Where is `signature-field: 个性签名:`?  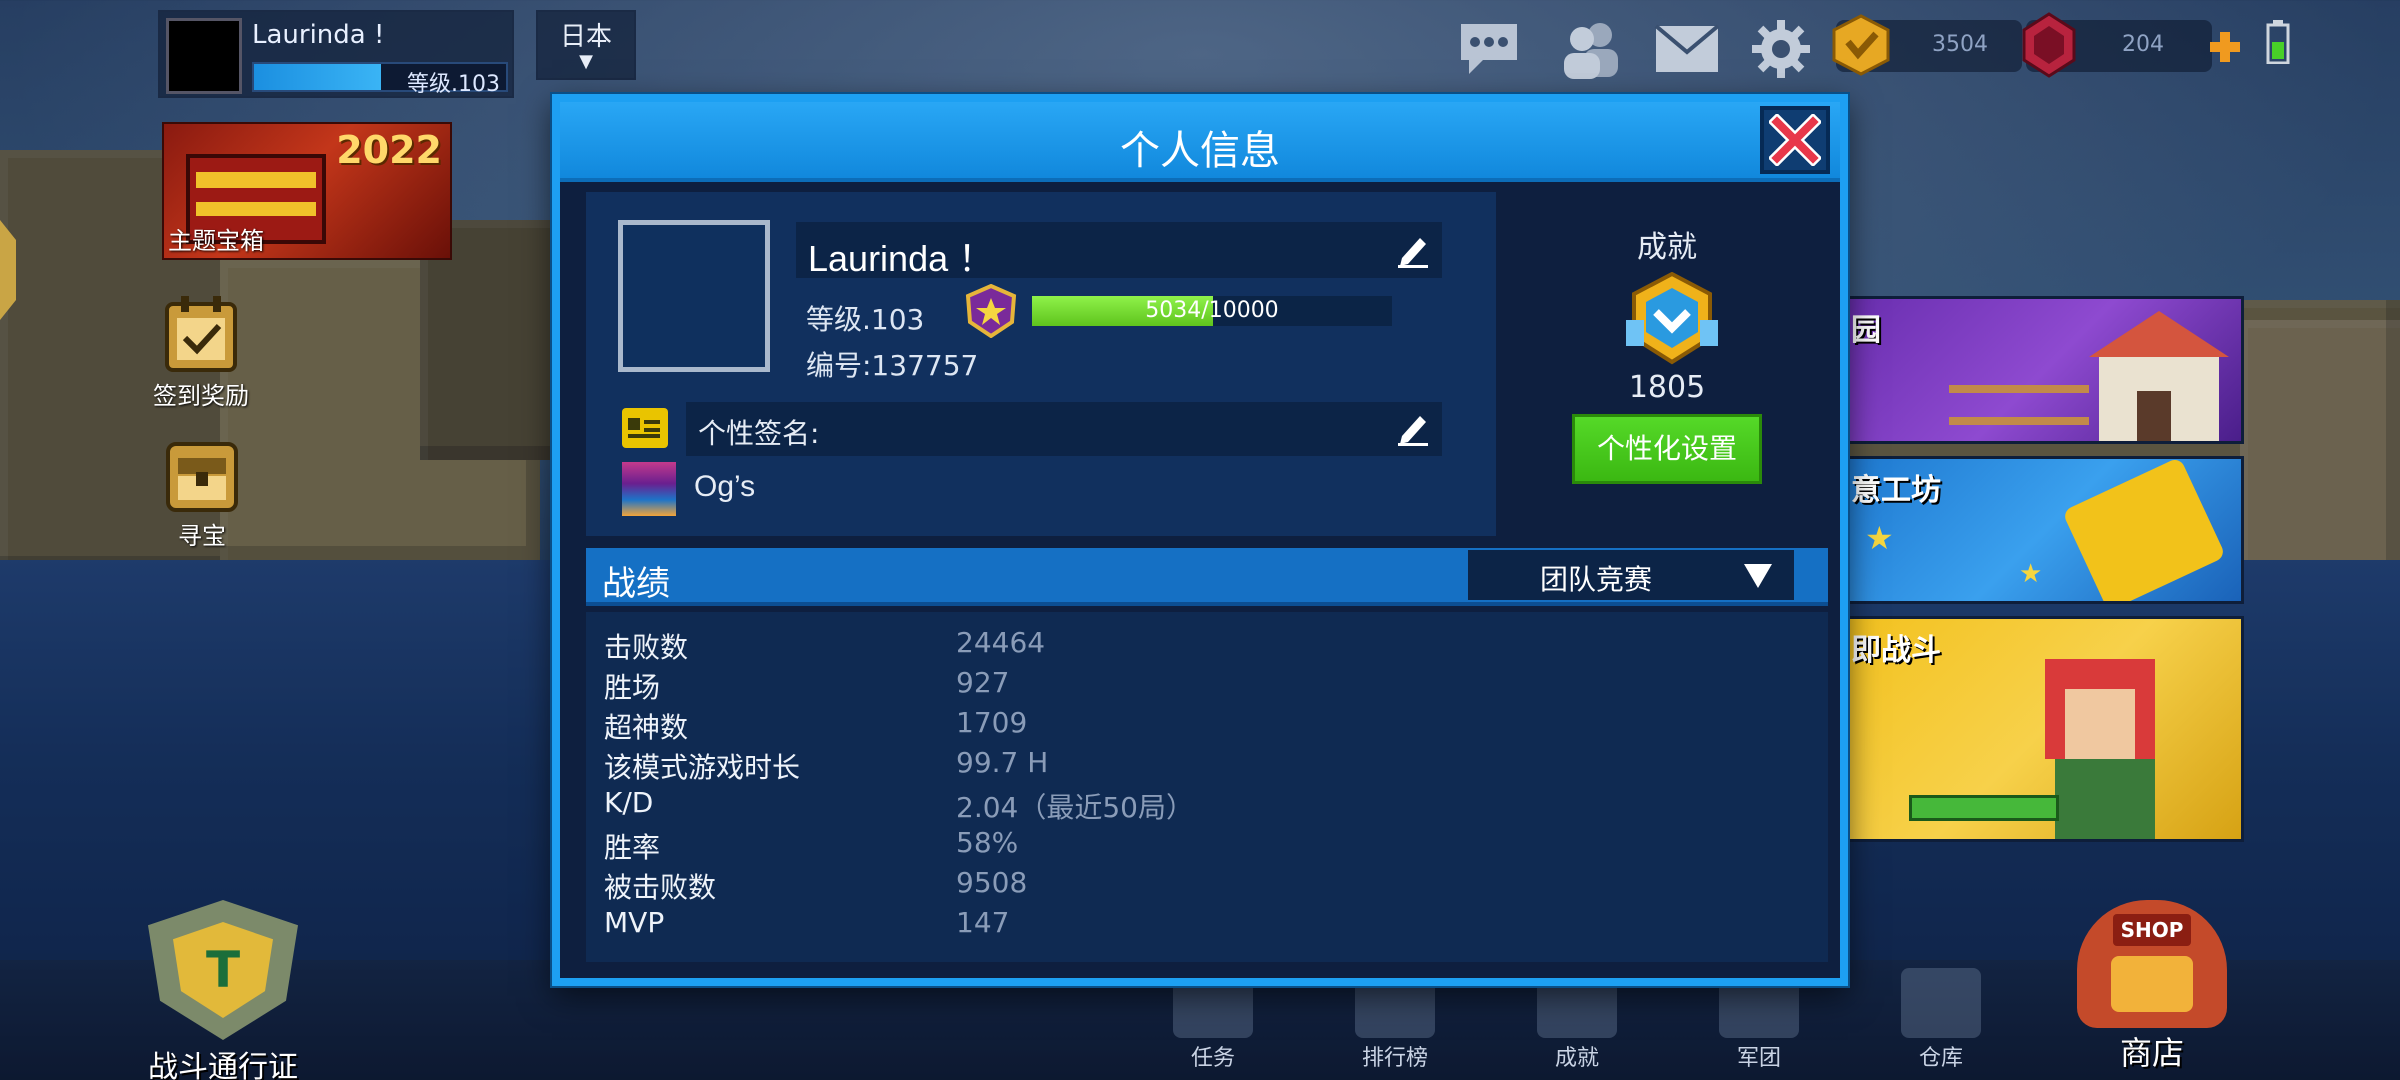
signature-field: 个性签名: is located at coordinates (1064, 429).